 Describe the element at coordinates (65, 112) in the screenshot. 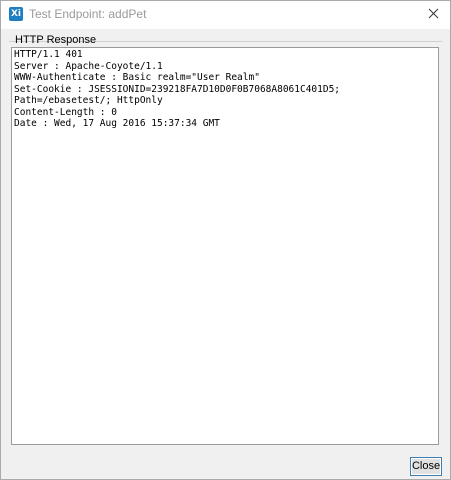

I see `response-line: Content-Length : 0` at that location.